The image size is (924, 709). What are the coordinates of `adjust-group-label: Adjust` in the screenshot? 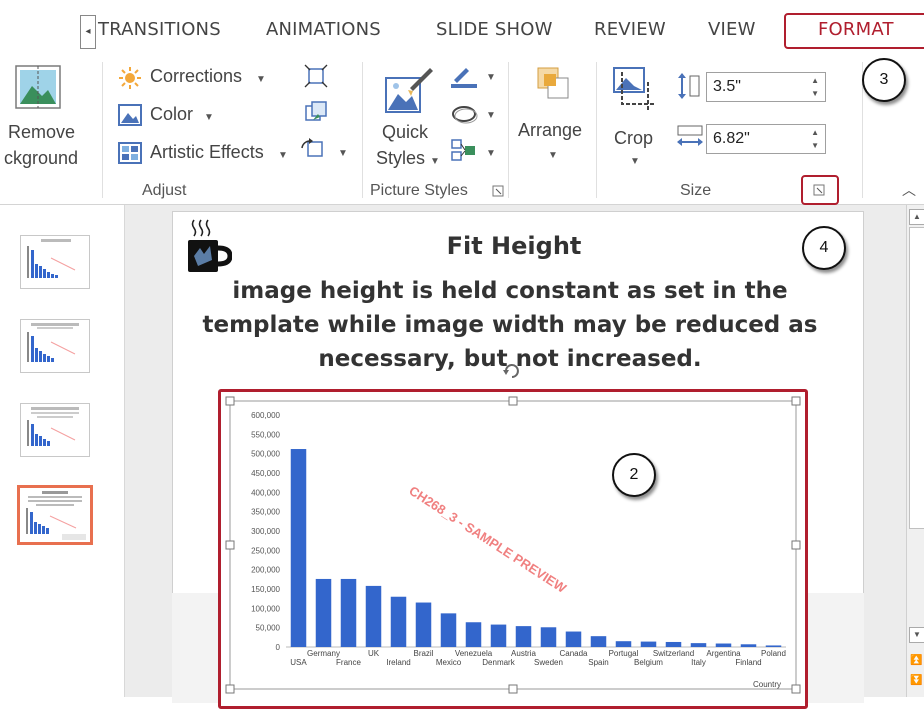 It's located at (164, 190).